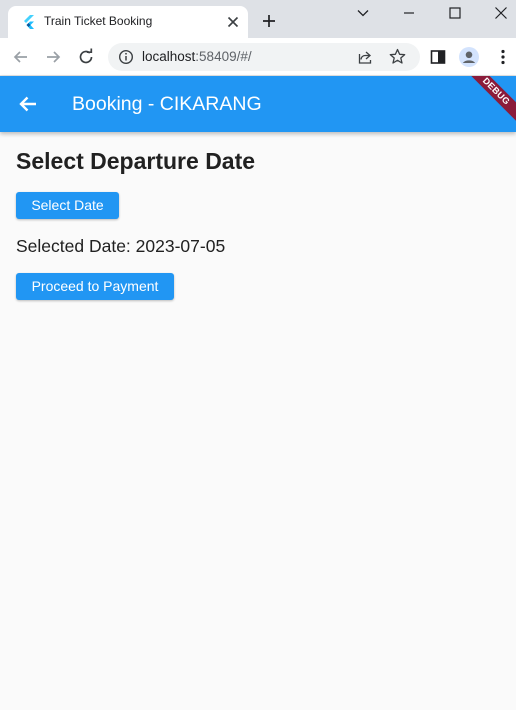 The image size is (516, 710). What do you see at coordinates (363, 13) in the screenshot?
I see `chevron-down-icon` at bounding box center [363, 13].